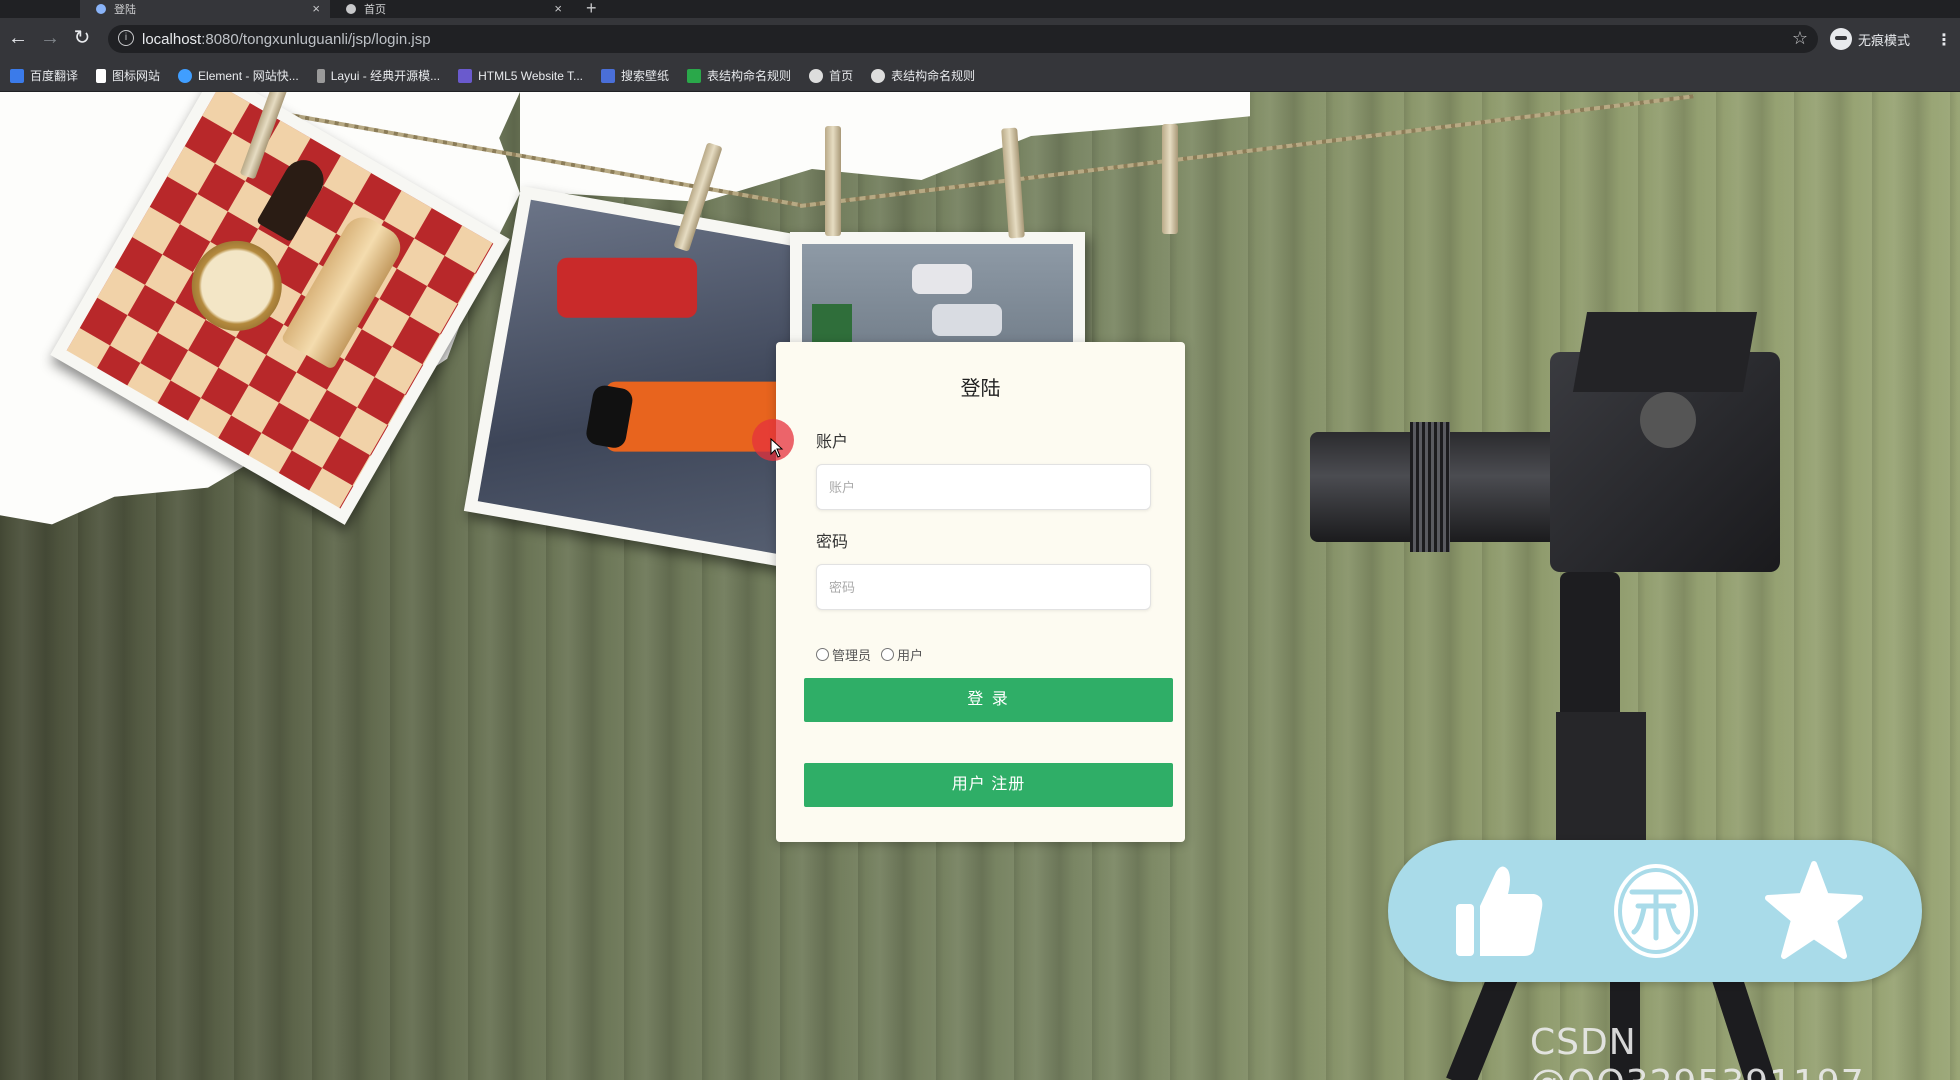 This screenshot has height=1080, width=1960. What do you see at coordinates (983, 487) in the screenshot?
I see `account-input` at bounding box center [983, 487].